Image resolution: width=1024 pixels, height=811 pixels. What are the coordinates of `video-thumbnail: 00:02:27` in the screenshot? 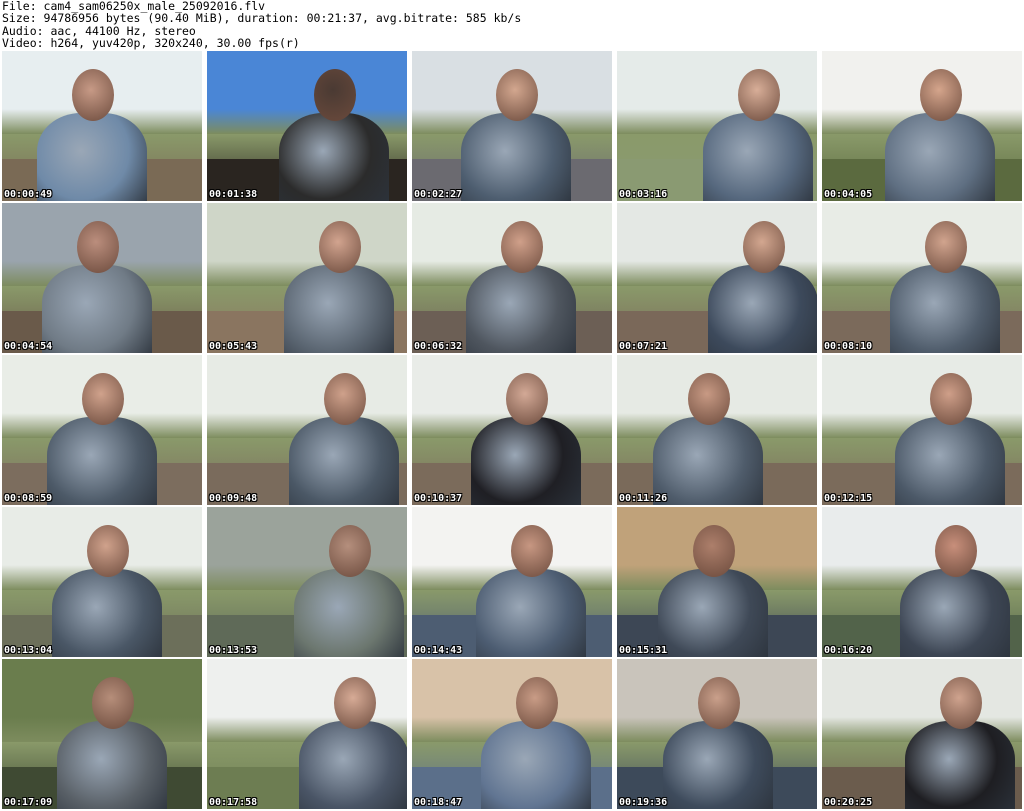 It's located at (512, 126).